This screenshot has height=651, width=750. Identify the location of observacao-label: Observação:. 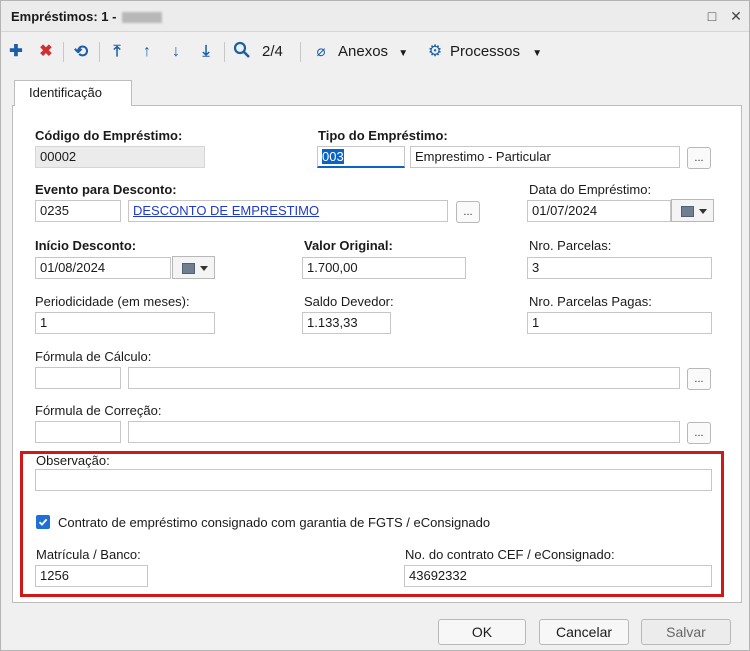
(73, 460).